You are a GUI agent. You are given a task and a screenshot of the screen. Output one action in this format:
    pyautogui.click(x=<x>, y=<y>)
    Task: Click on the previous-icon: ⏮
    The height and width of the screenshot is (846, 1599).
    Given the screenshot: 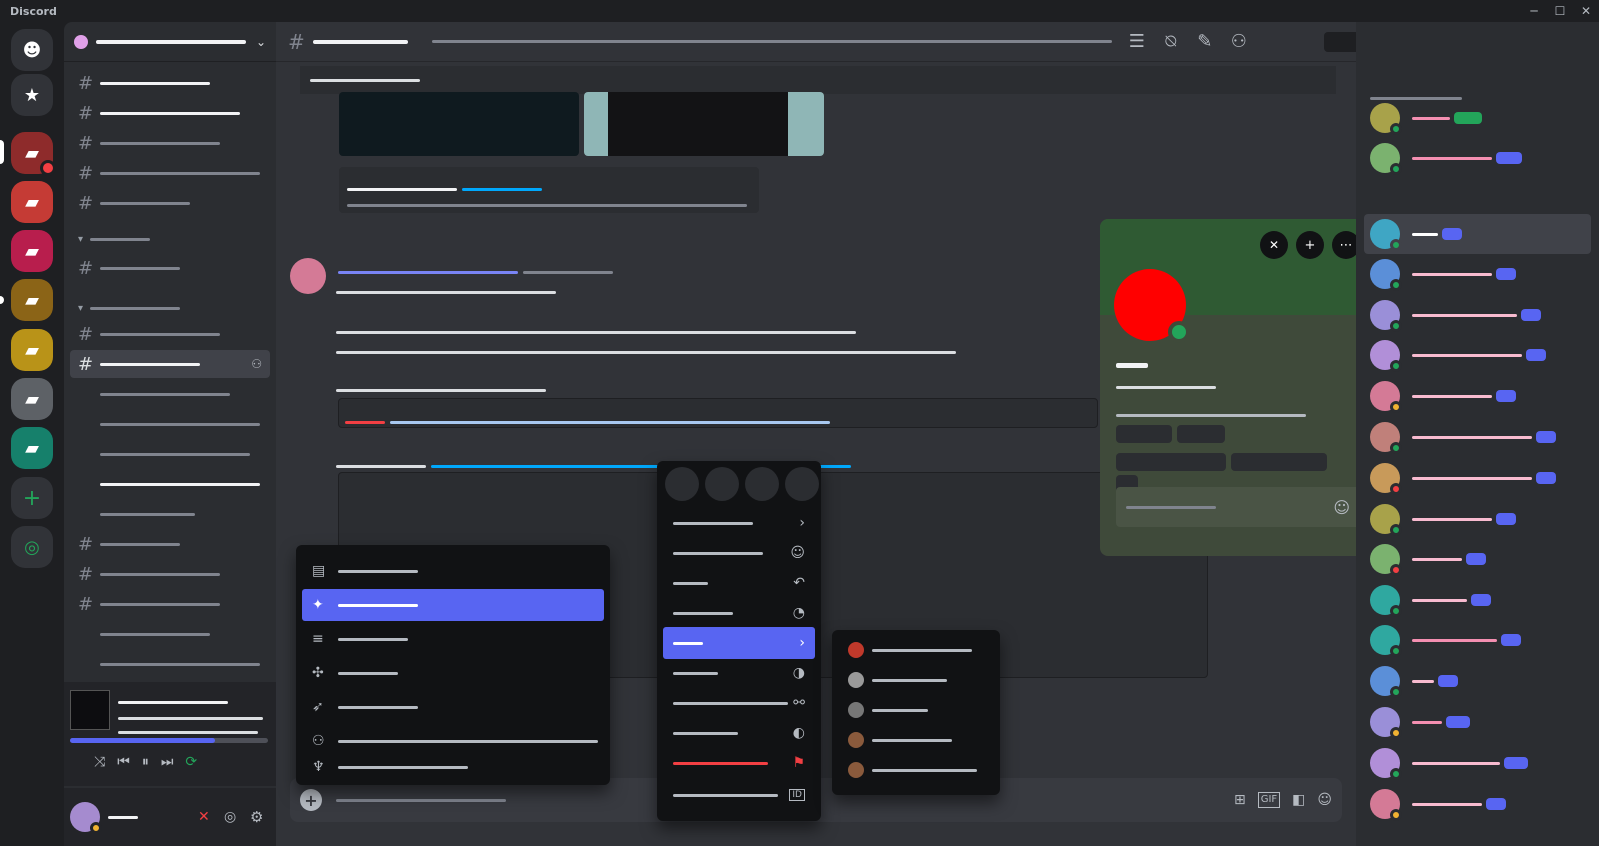 What is the action you would take?
    pyautogui.click(x=123, y=762)
    